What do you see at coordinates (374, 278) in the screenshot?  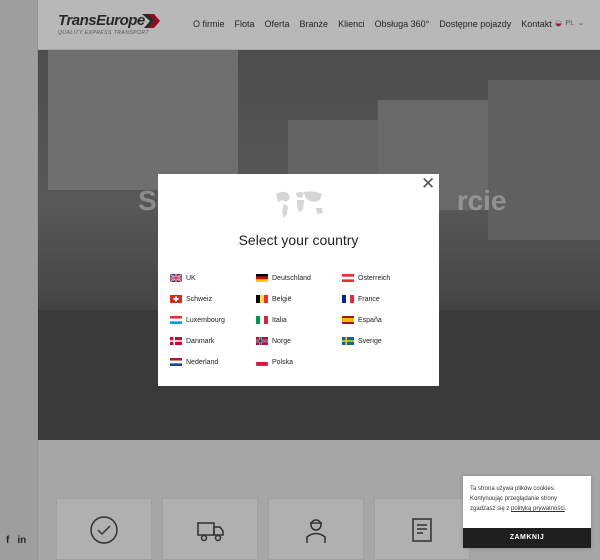 I see `country-label: Österreich` at bounding box center [374, 278].